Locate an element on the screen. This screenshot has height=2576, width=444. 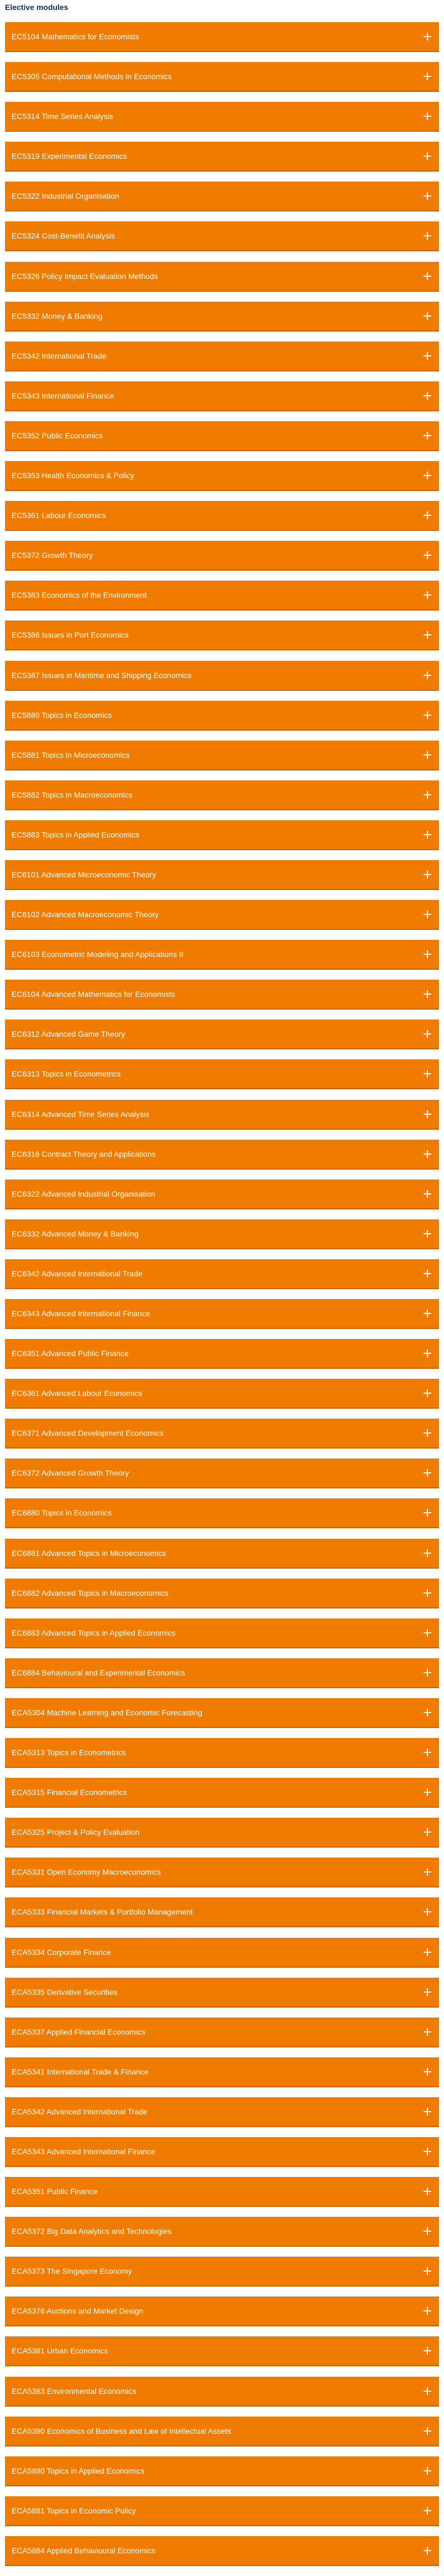
module-accordion-item: EC6342 Advanced International Trade is located at coordinates (222, 1274).